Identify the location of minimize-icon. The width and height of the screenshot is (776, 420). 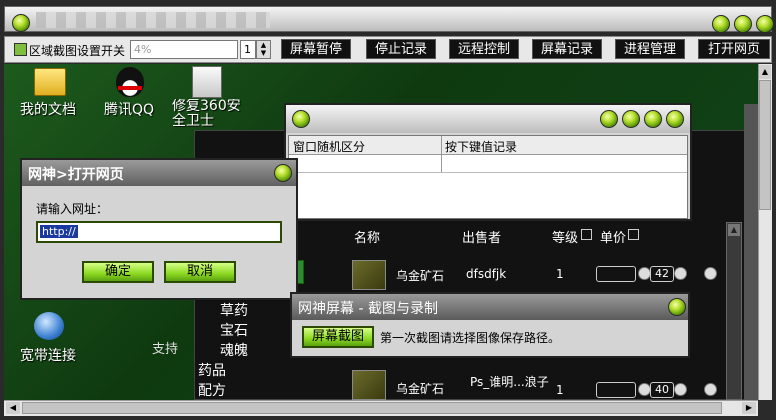
(721, 24).